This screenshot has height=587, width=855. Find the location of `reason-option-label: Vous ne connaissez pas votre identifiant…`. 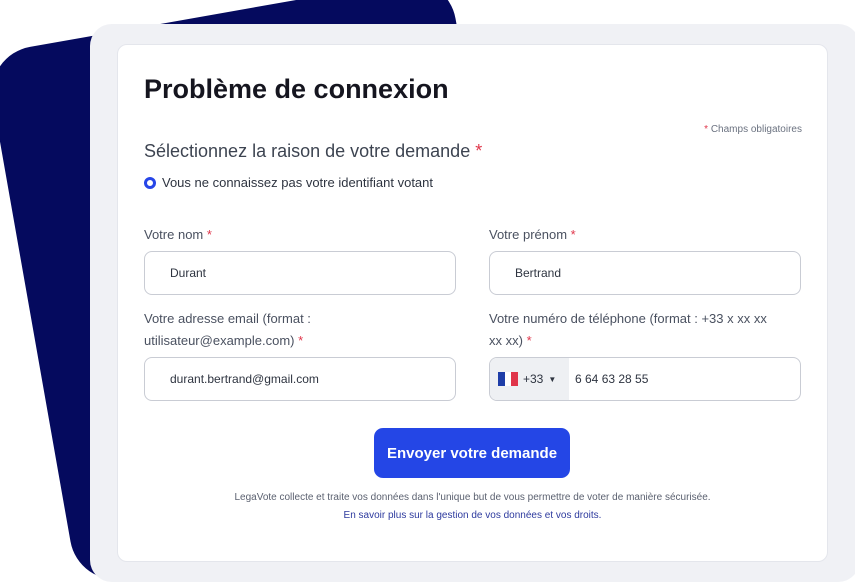

reason-option-label: Vous ne connaissez pas votre identifiant… is located at coordinates (298, 182).